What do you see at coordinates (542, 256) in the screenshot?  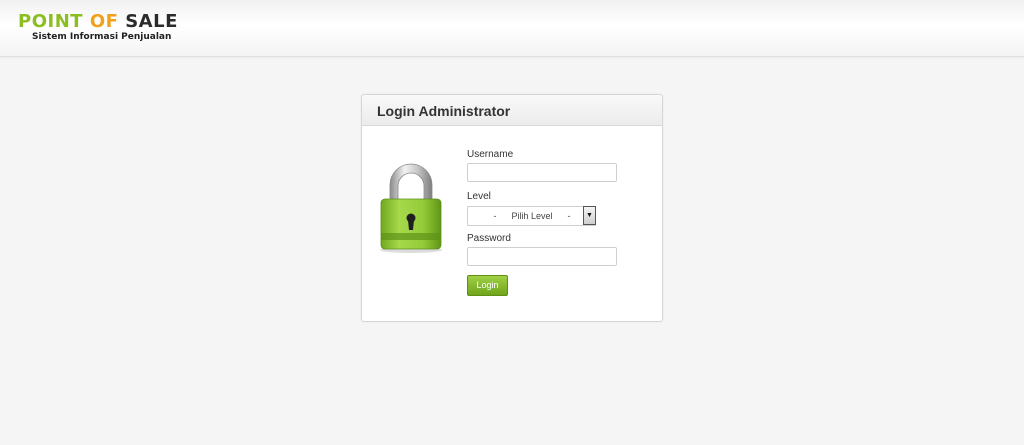 I see `password-input` at bounding box center [542, 256].